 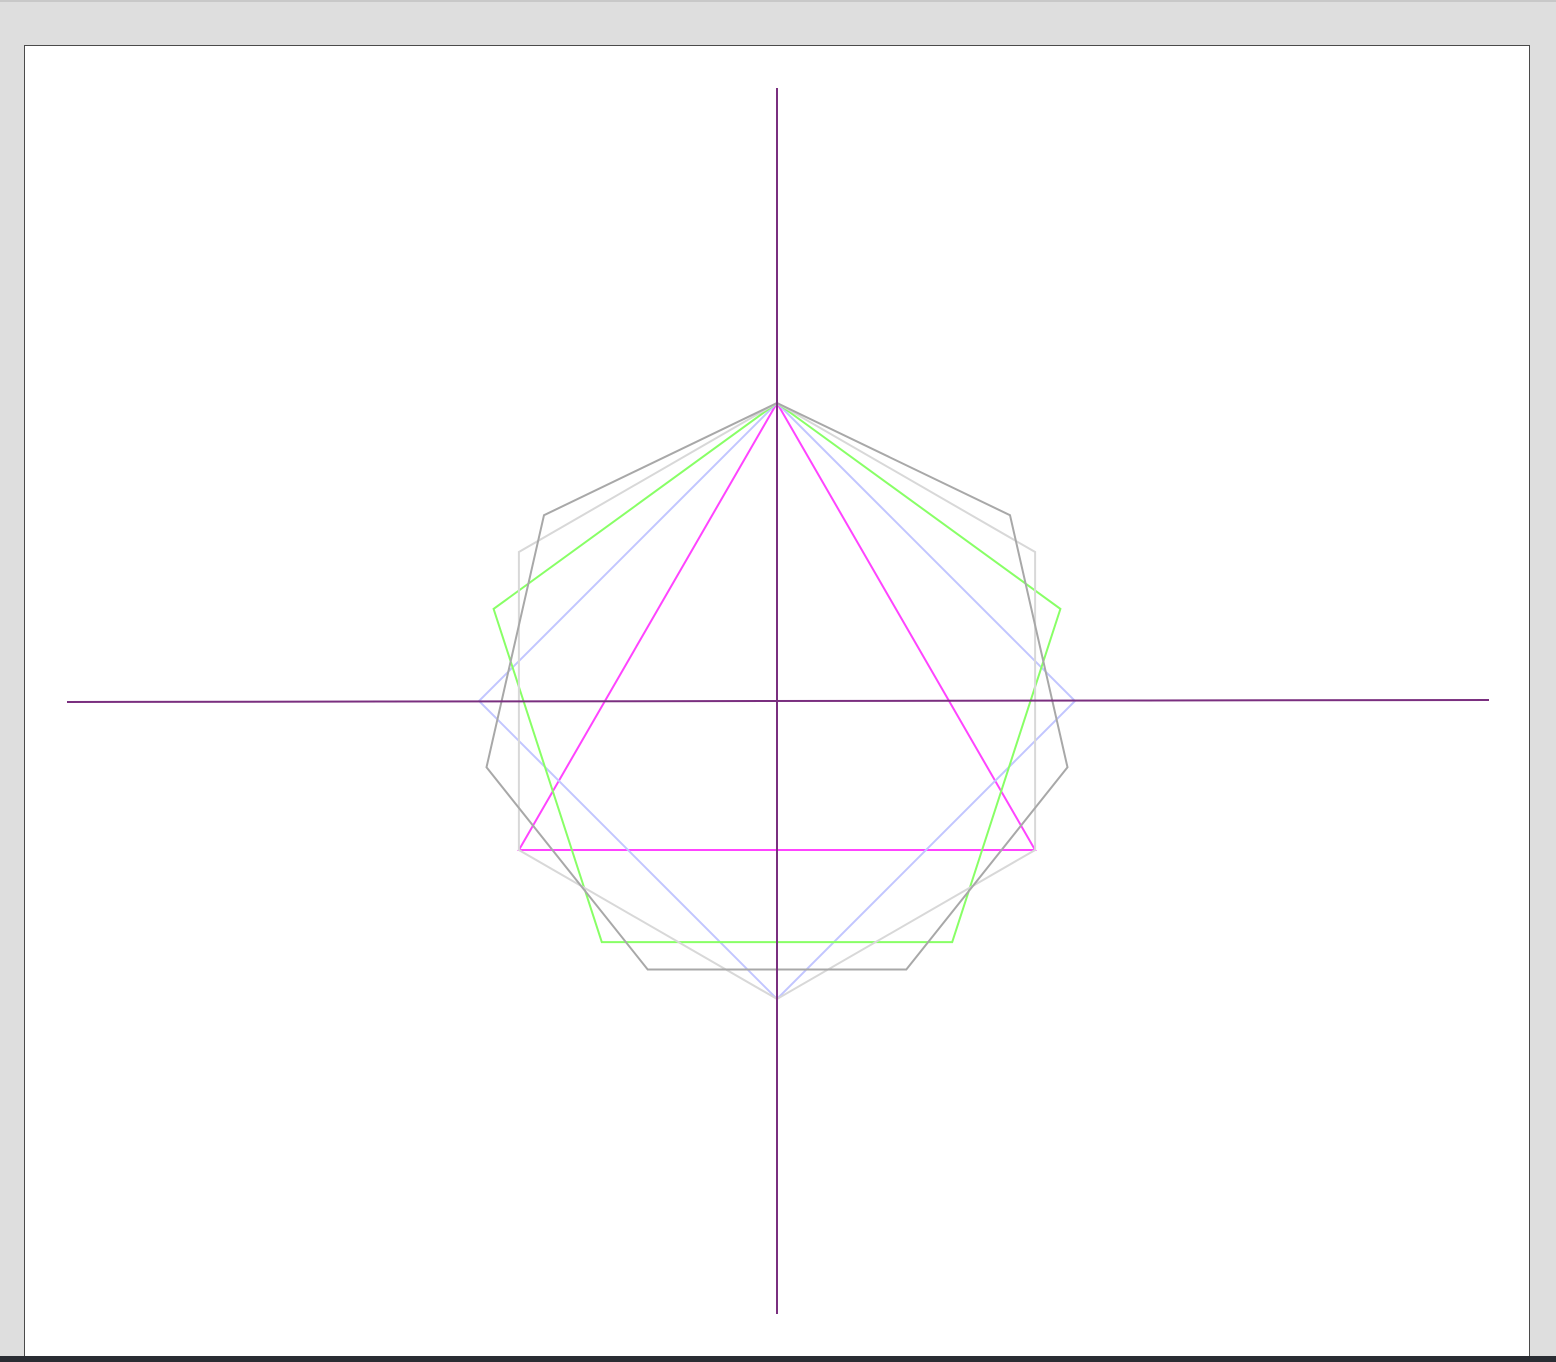 What do you see at coordinates (778, 1359) in the screenshot?
I see `bottom-taskbar` at bounding box center [778, 1359].